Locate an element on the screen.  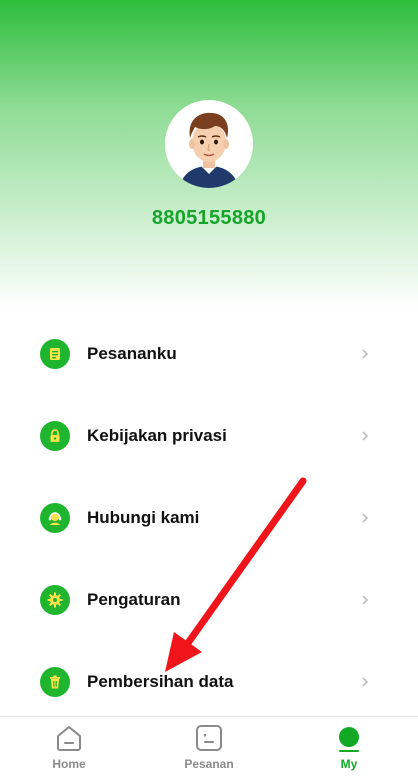
avatar is located at coordinates (209, 144).